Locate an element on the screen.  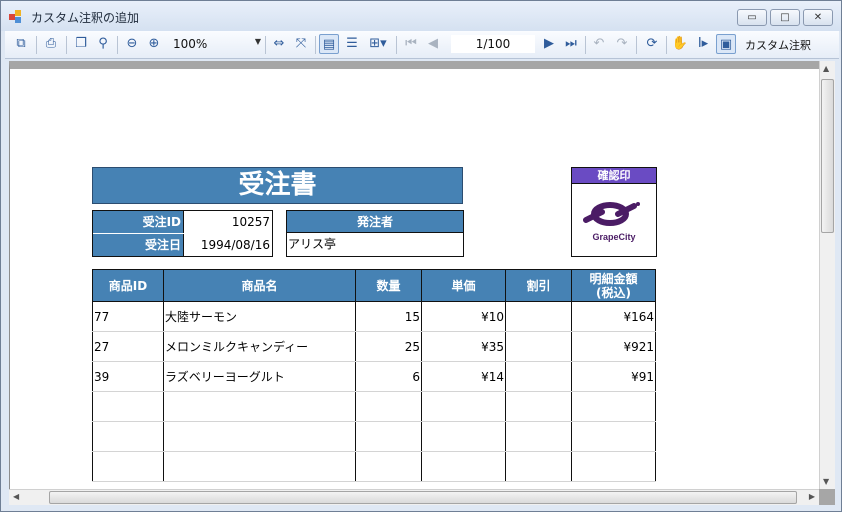
next-page-icon: ▶ is located at coordinates (549, 44).